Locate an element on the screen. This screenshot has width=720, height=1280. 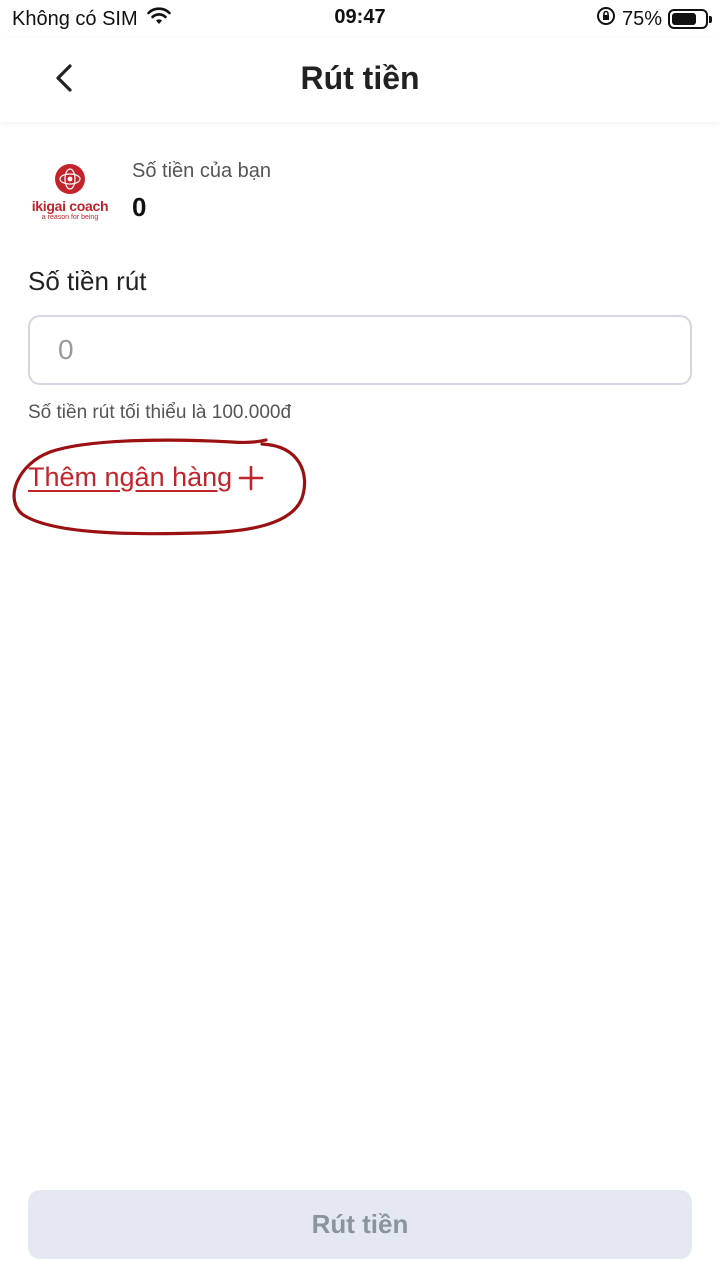
orientation-lock-icon is located at coordinates (606, 19).